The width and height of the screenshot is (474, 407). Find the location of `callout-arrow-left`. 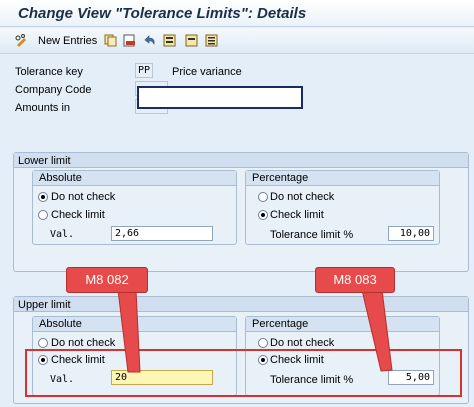

callout-arrow-left is located at coordinates (129, 331).